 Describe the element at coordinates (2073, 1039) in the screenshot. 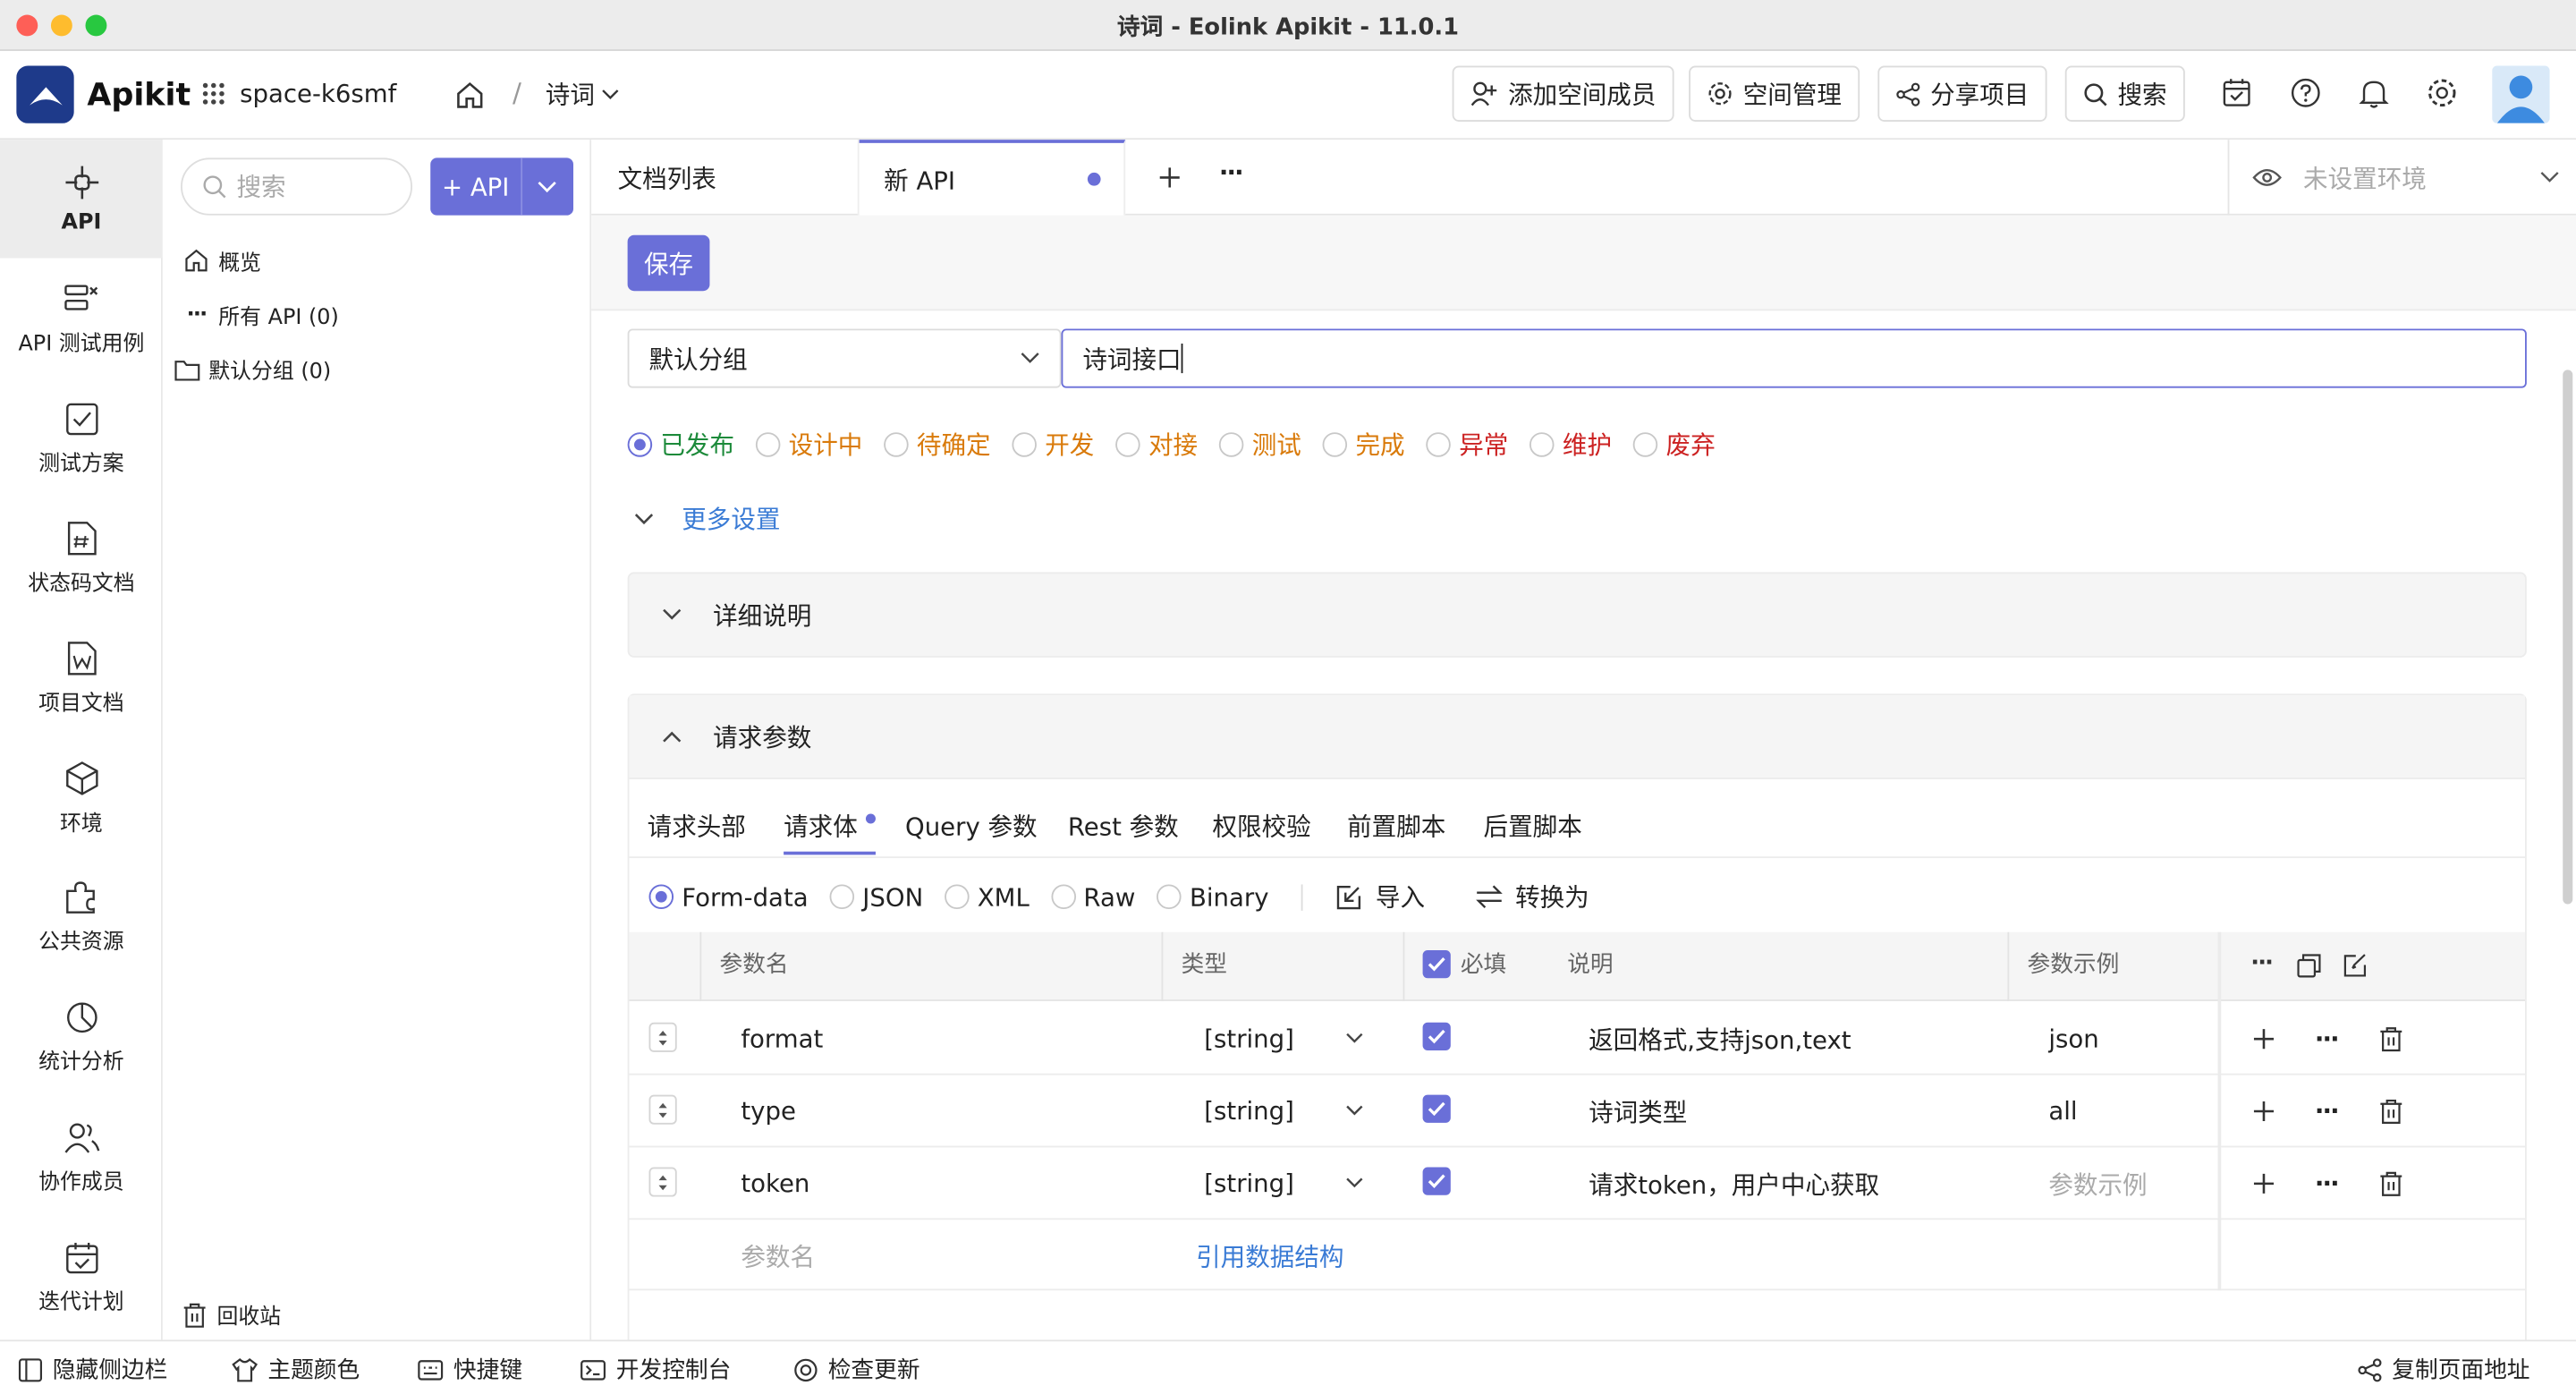

I see `param-example-cell: json` at that location.